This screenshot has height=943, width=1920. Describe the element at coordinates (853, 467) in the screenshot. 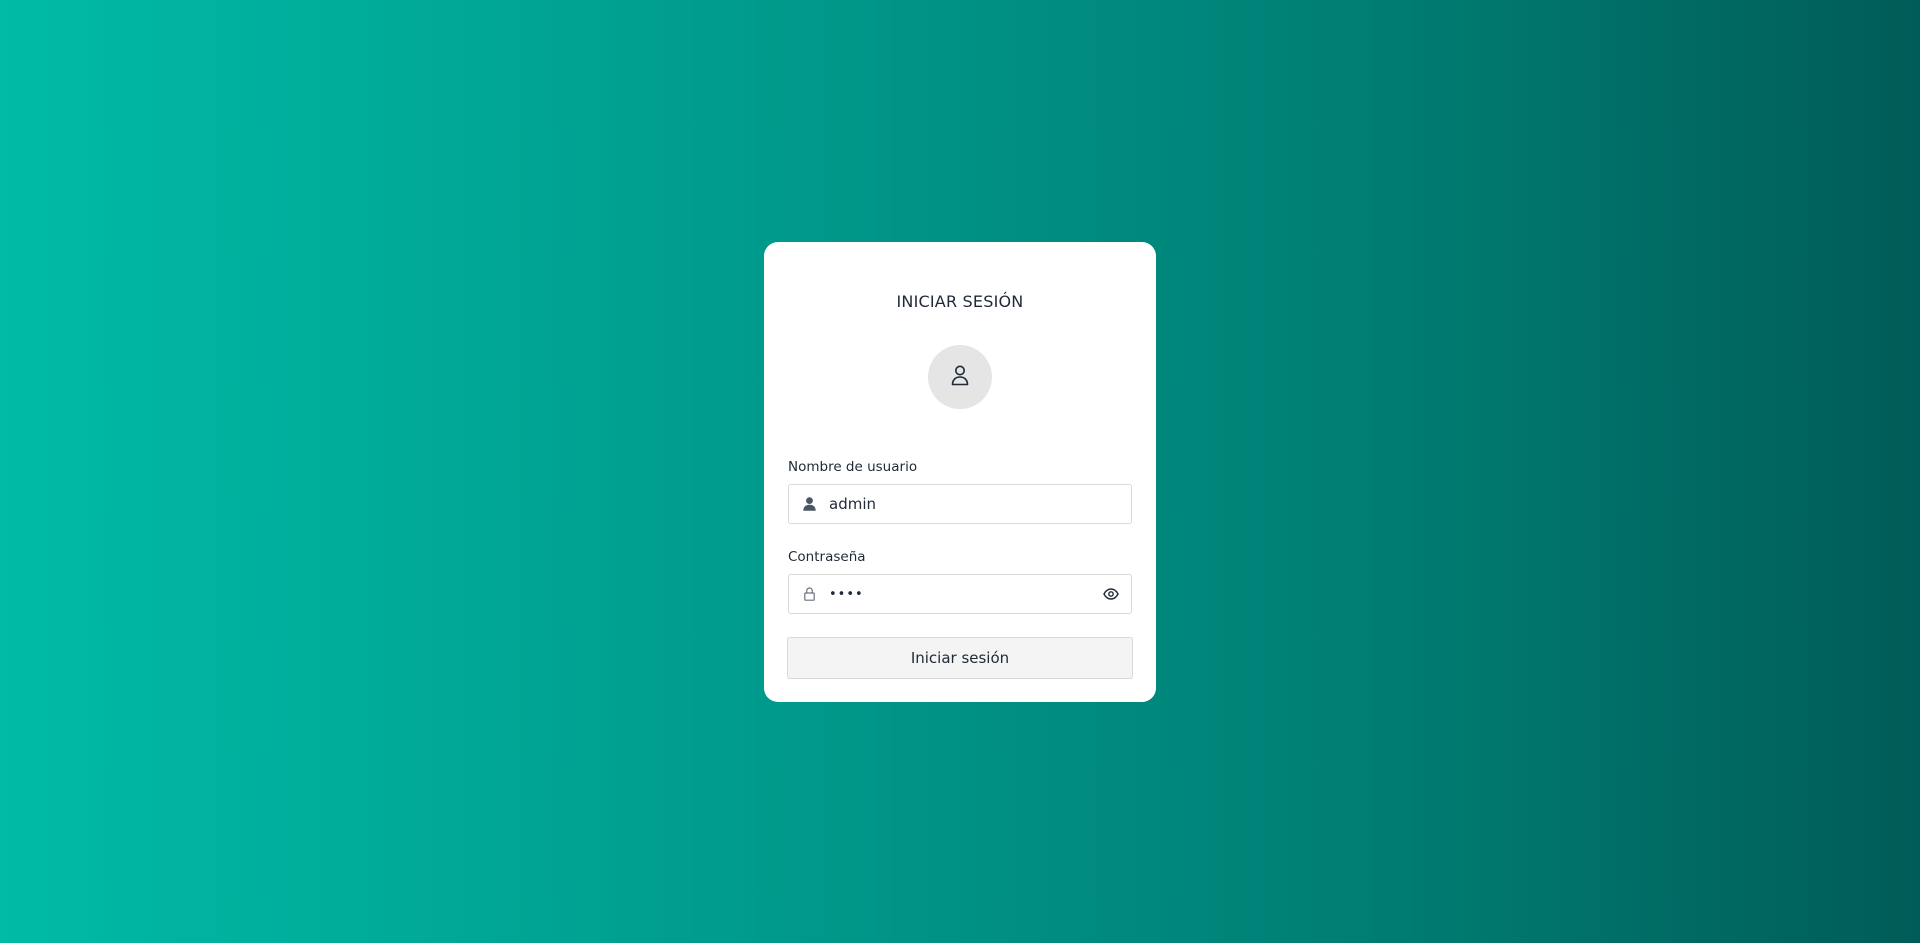

I see `username-label: Nombre de usuario` at that location.